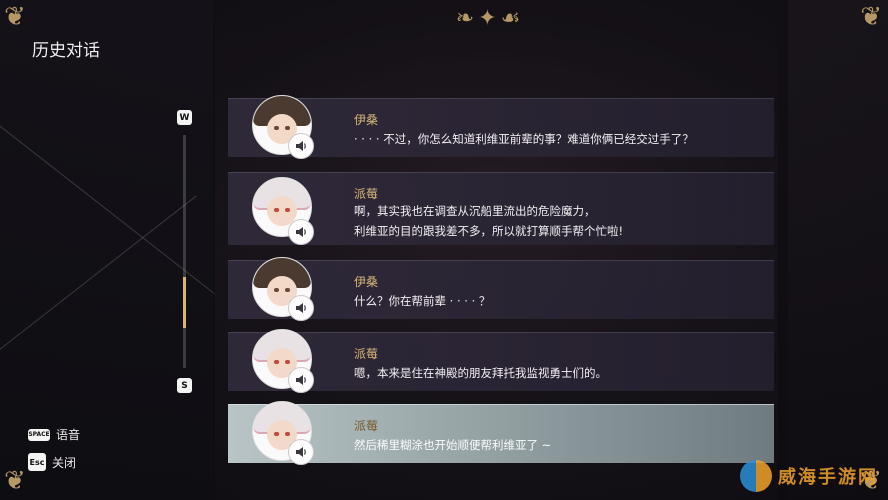 This screenshot has height=500, width=888. I want to click on watermark-text: 威海手游网, so click(828, 477).